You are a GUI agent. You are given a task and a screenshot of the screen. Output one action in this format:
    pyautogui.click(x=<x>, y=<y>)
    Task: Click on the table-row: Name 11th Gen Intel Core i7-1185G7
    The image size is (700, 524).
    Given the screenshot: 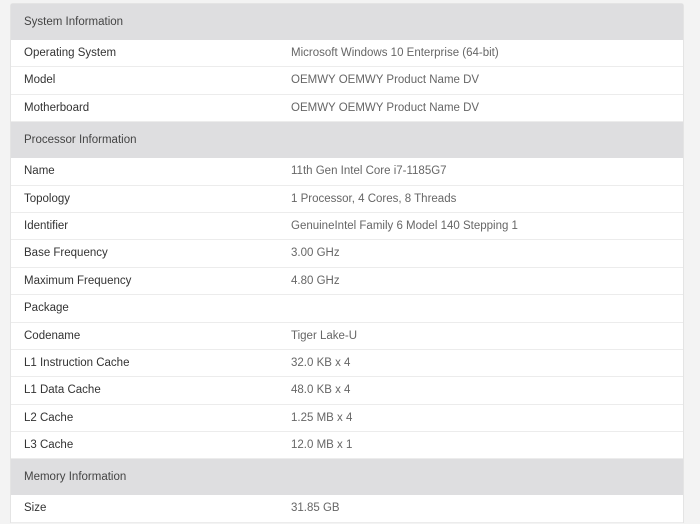 What is the action you would take?
    pyautogui.click(x=347, y=172)
    